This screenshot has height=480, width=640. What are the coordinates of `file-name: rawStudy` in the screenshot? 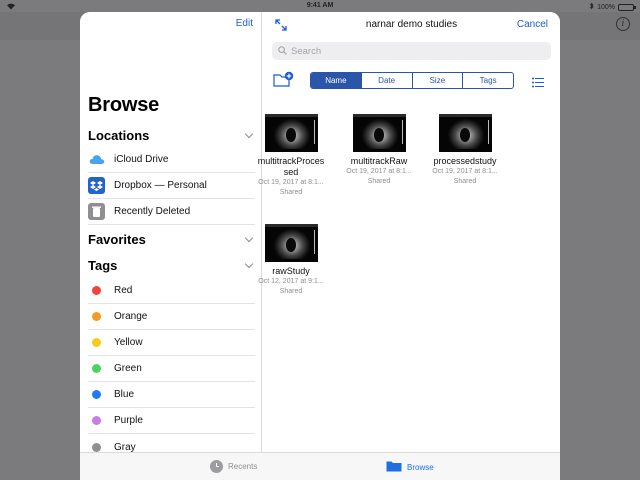 It's located at (291, 271).